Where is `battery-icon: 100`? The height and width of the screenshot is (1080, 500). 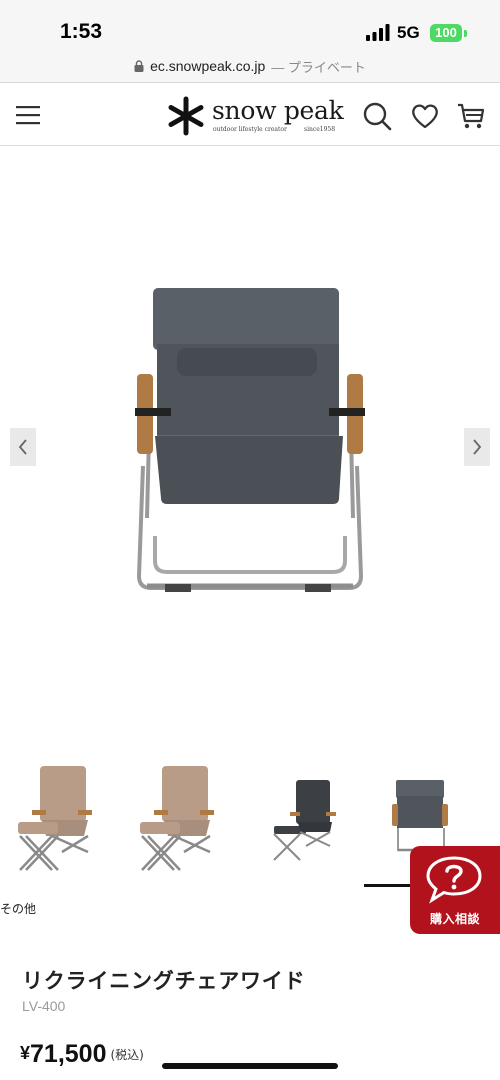 battery-icon: 100 is located at coordinates (446, 33).